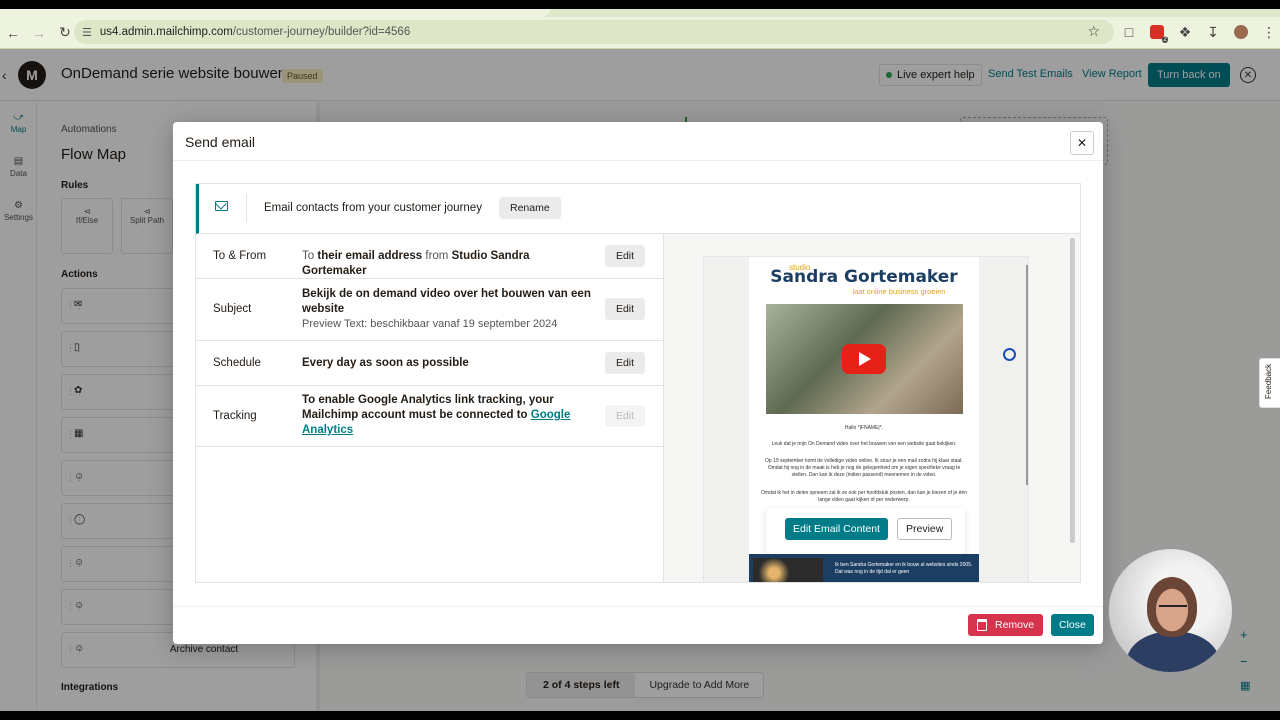 This screenshot has height=720, width=1280. Describe the element at coordinates (1009, 354) in the screenshot. I see `cursor-ring-icon` at that location.